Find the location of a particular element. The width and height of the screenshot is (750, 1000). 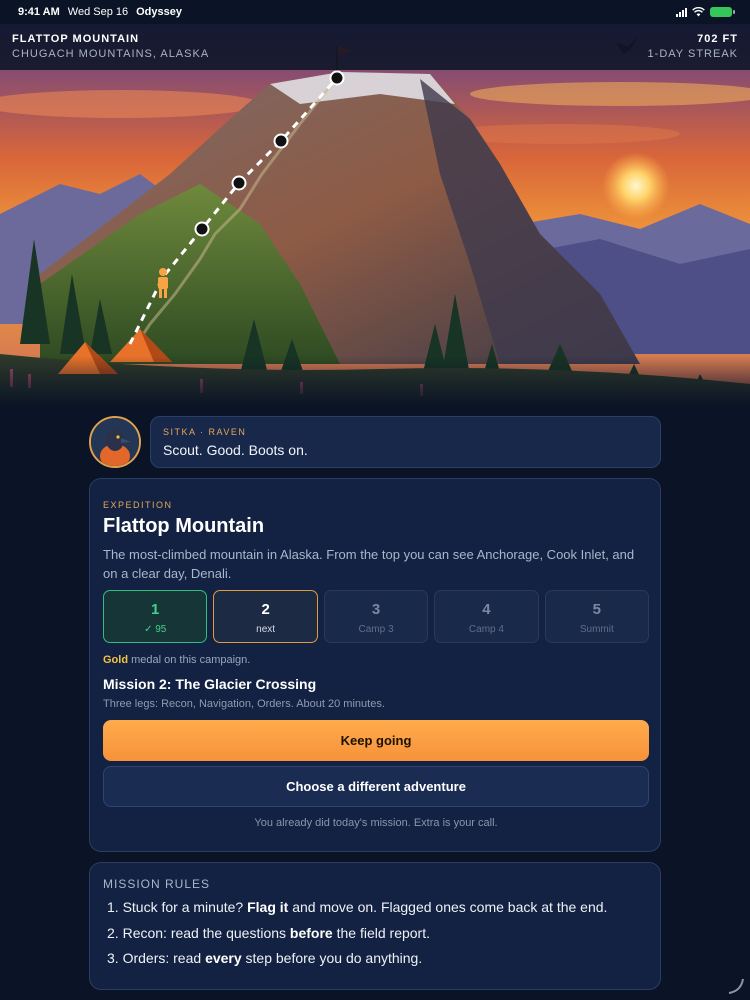

rule-emphasis: every is located at coordinates (223, 958).